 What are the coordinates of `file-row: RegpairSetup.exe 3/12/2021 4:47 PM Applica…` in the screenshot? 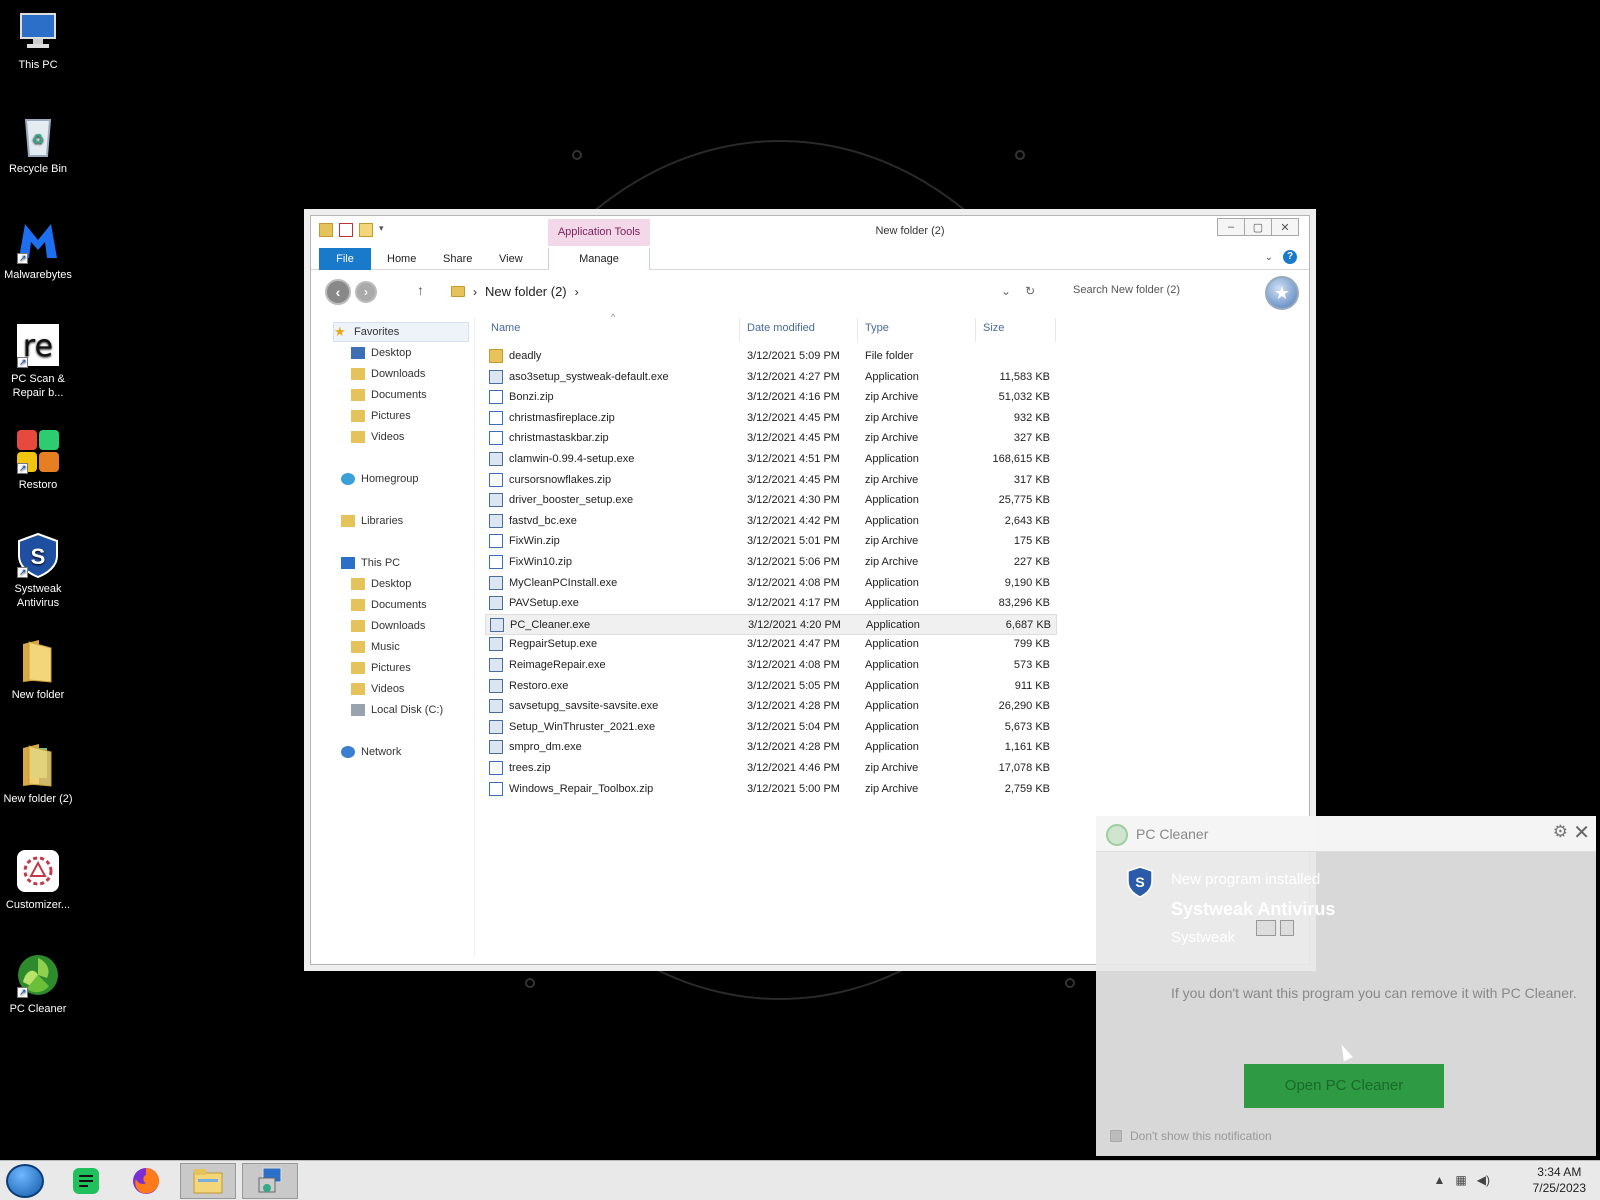 It's located at (771, 644).